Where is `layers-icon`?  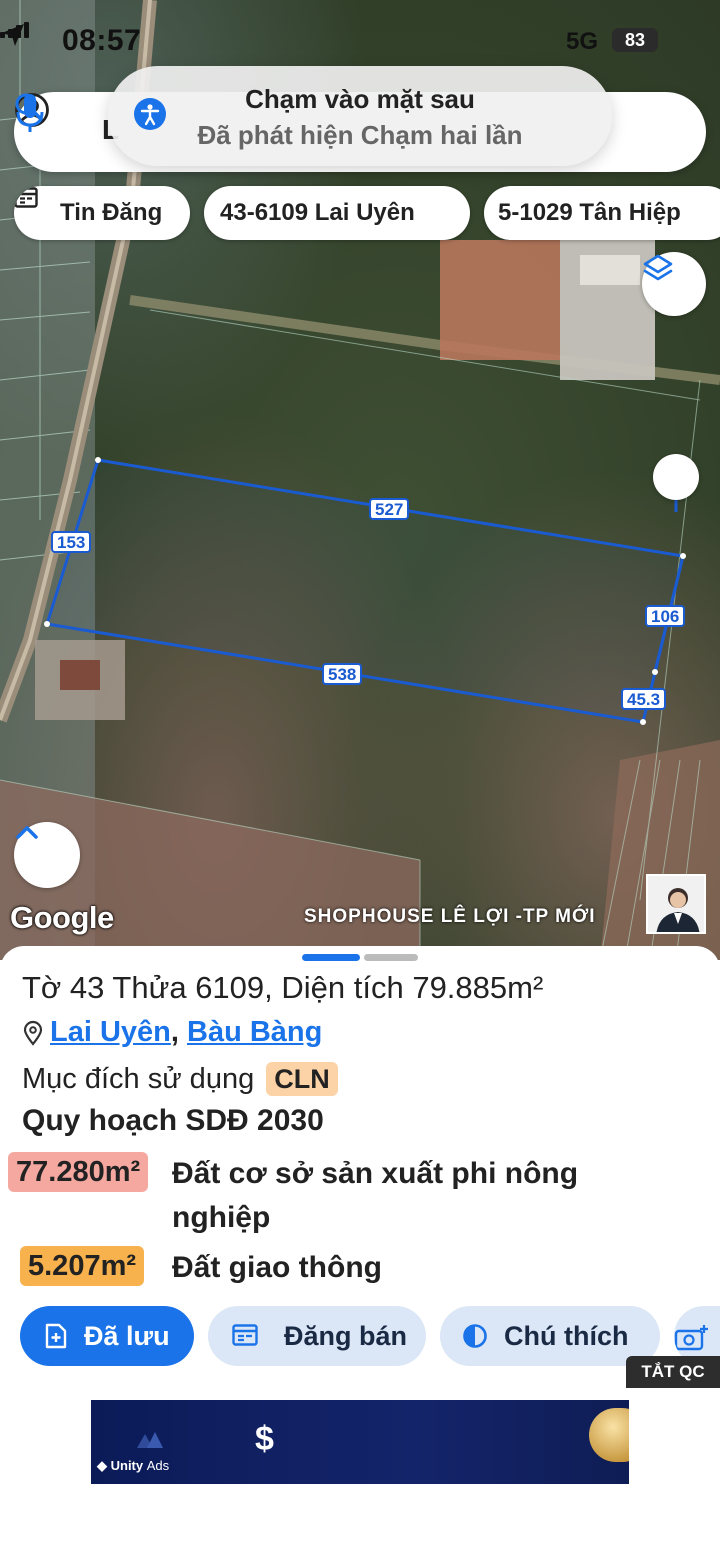
layers-icon is located at coordinates (658, 267).